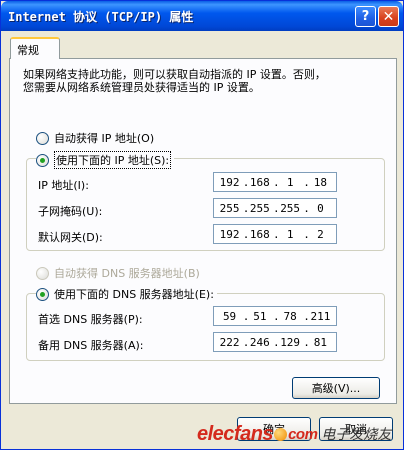 This screenshot has width=404, height=450. I want to click on alternate-dns-label: 备用 DNS 服务器(A):, so click(91, 345).